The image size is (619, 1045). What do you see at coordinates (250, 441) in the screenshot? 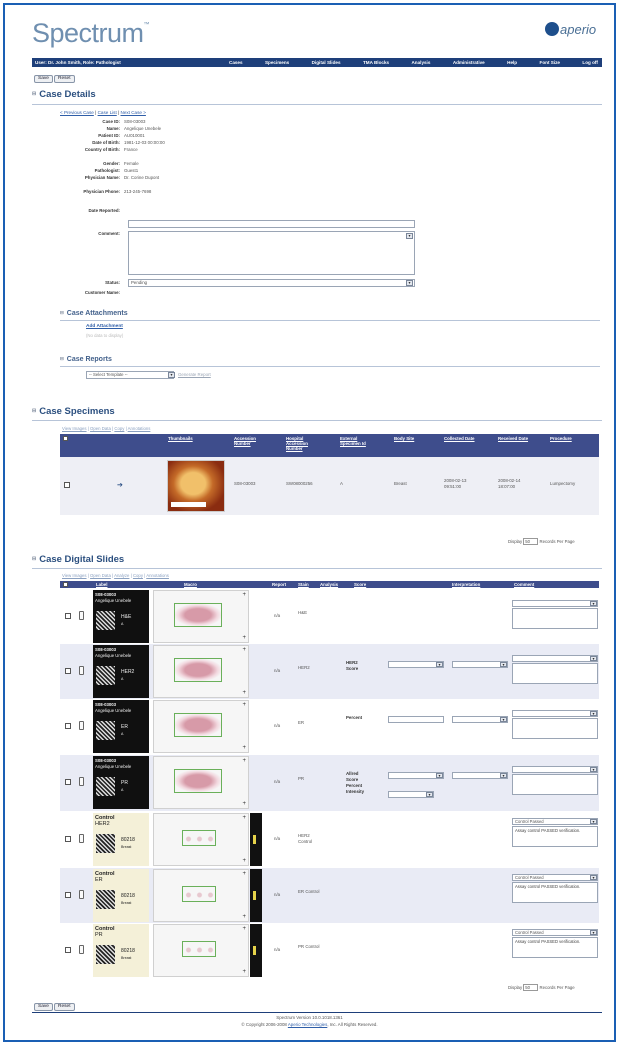
I see `col-accession-number: Accession Number` at bounding box center [250, 441].